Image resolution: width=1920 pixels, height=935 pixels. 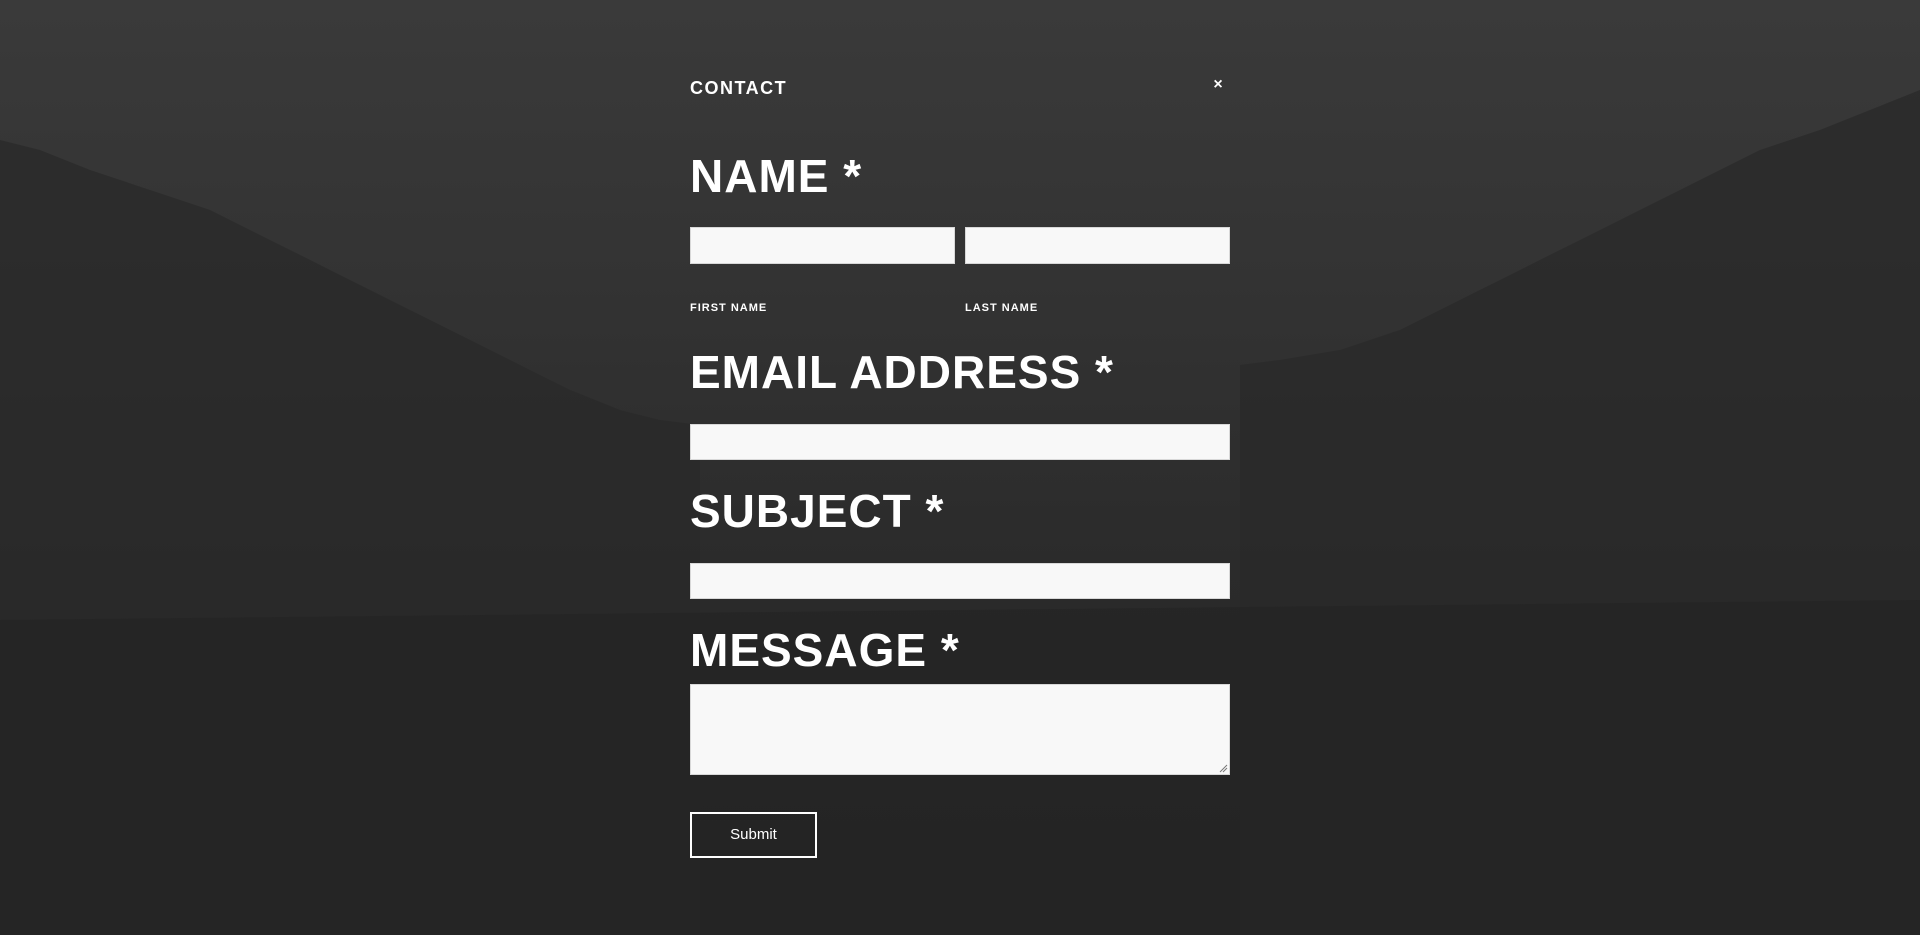 What do you see at coordinates (960, 442) in the screenshot?
I see `email-input` at bounding box center [960, 442].